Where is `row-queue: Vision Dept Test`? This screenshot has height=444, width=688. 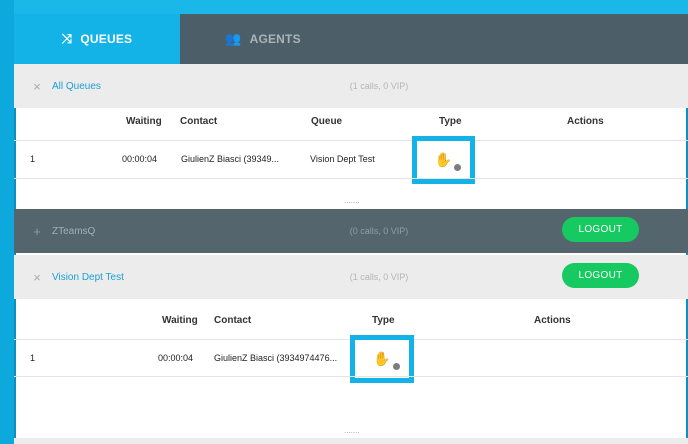
row-queue: Vision Dept Test is located at coordinates (342, 159).